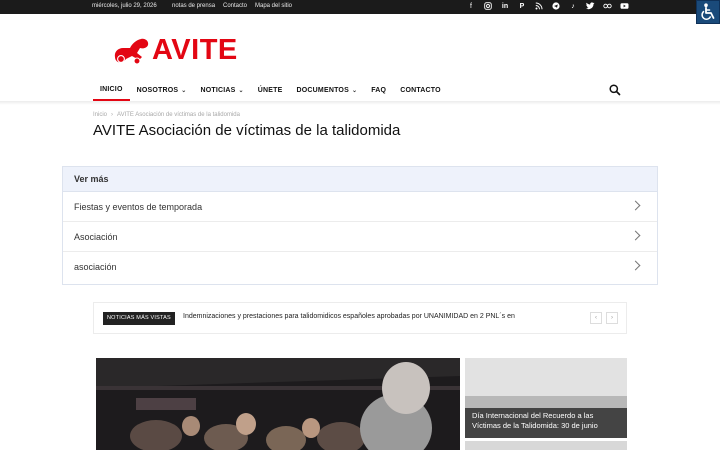 The height and width of the screenshot is (450, 720). I want to click on nav-label: INICIO, so click(111, 89).